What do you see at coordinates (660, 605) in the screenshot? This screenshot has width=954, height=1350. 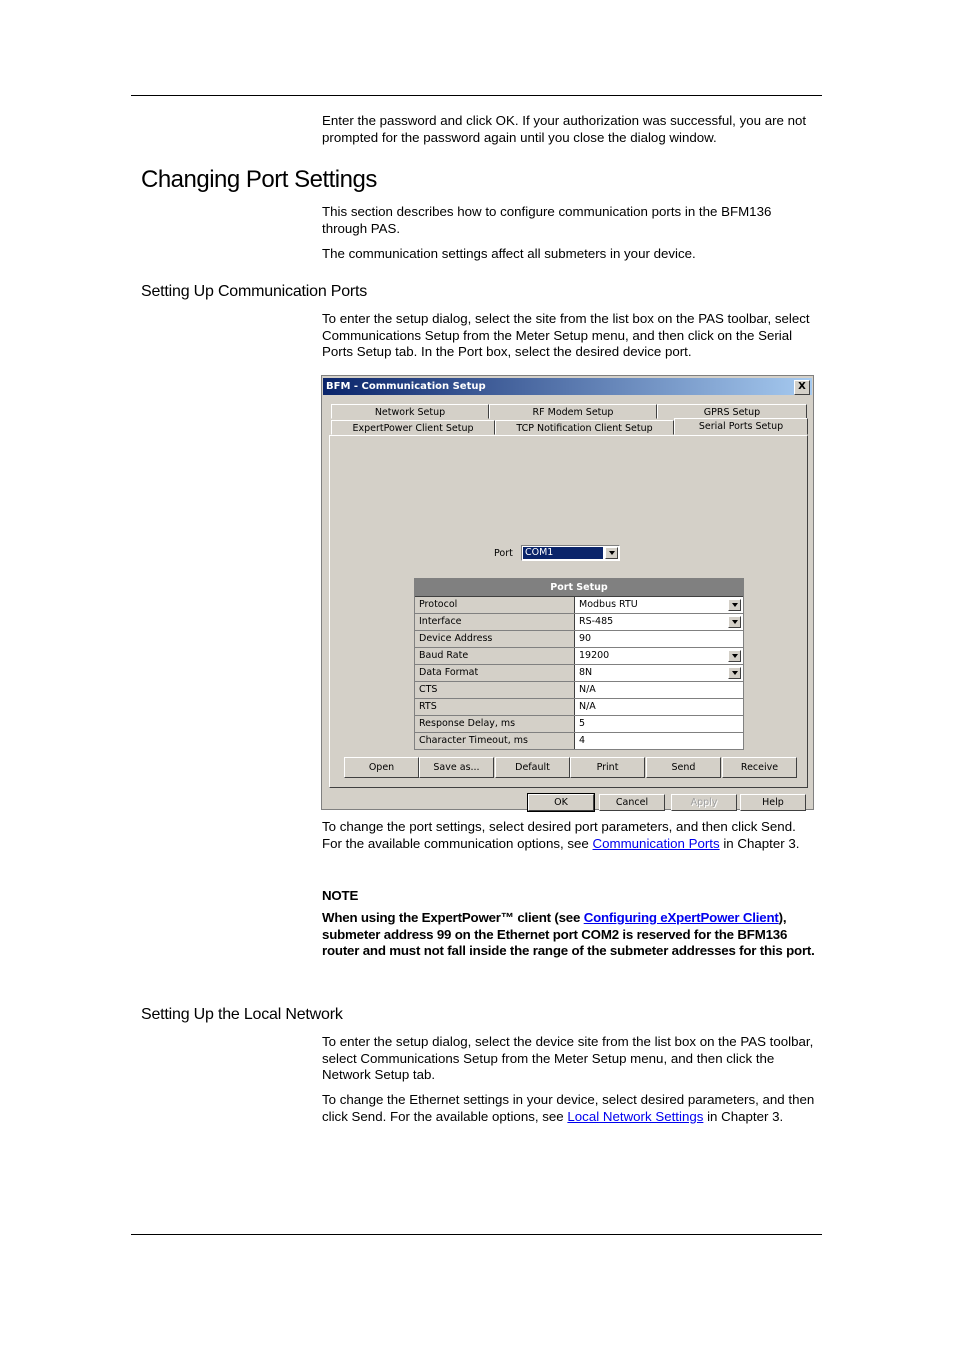 I see `row-value: Modbus RTU` at bounding box center [660, 605].